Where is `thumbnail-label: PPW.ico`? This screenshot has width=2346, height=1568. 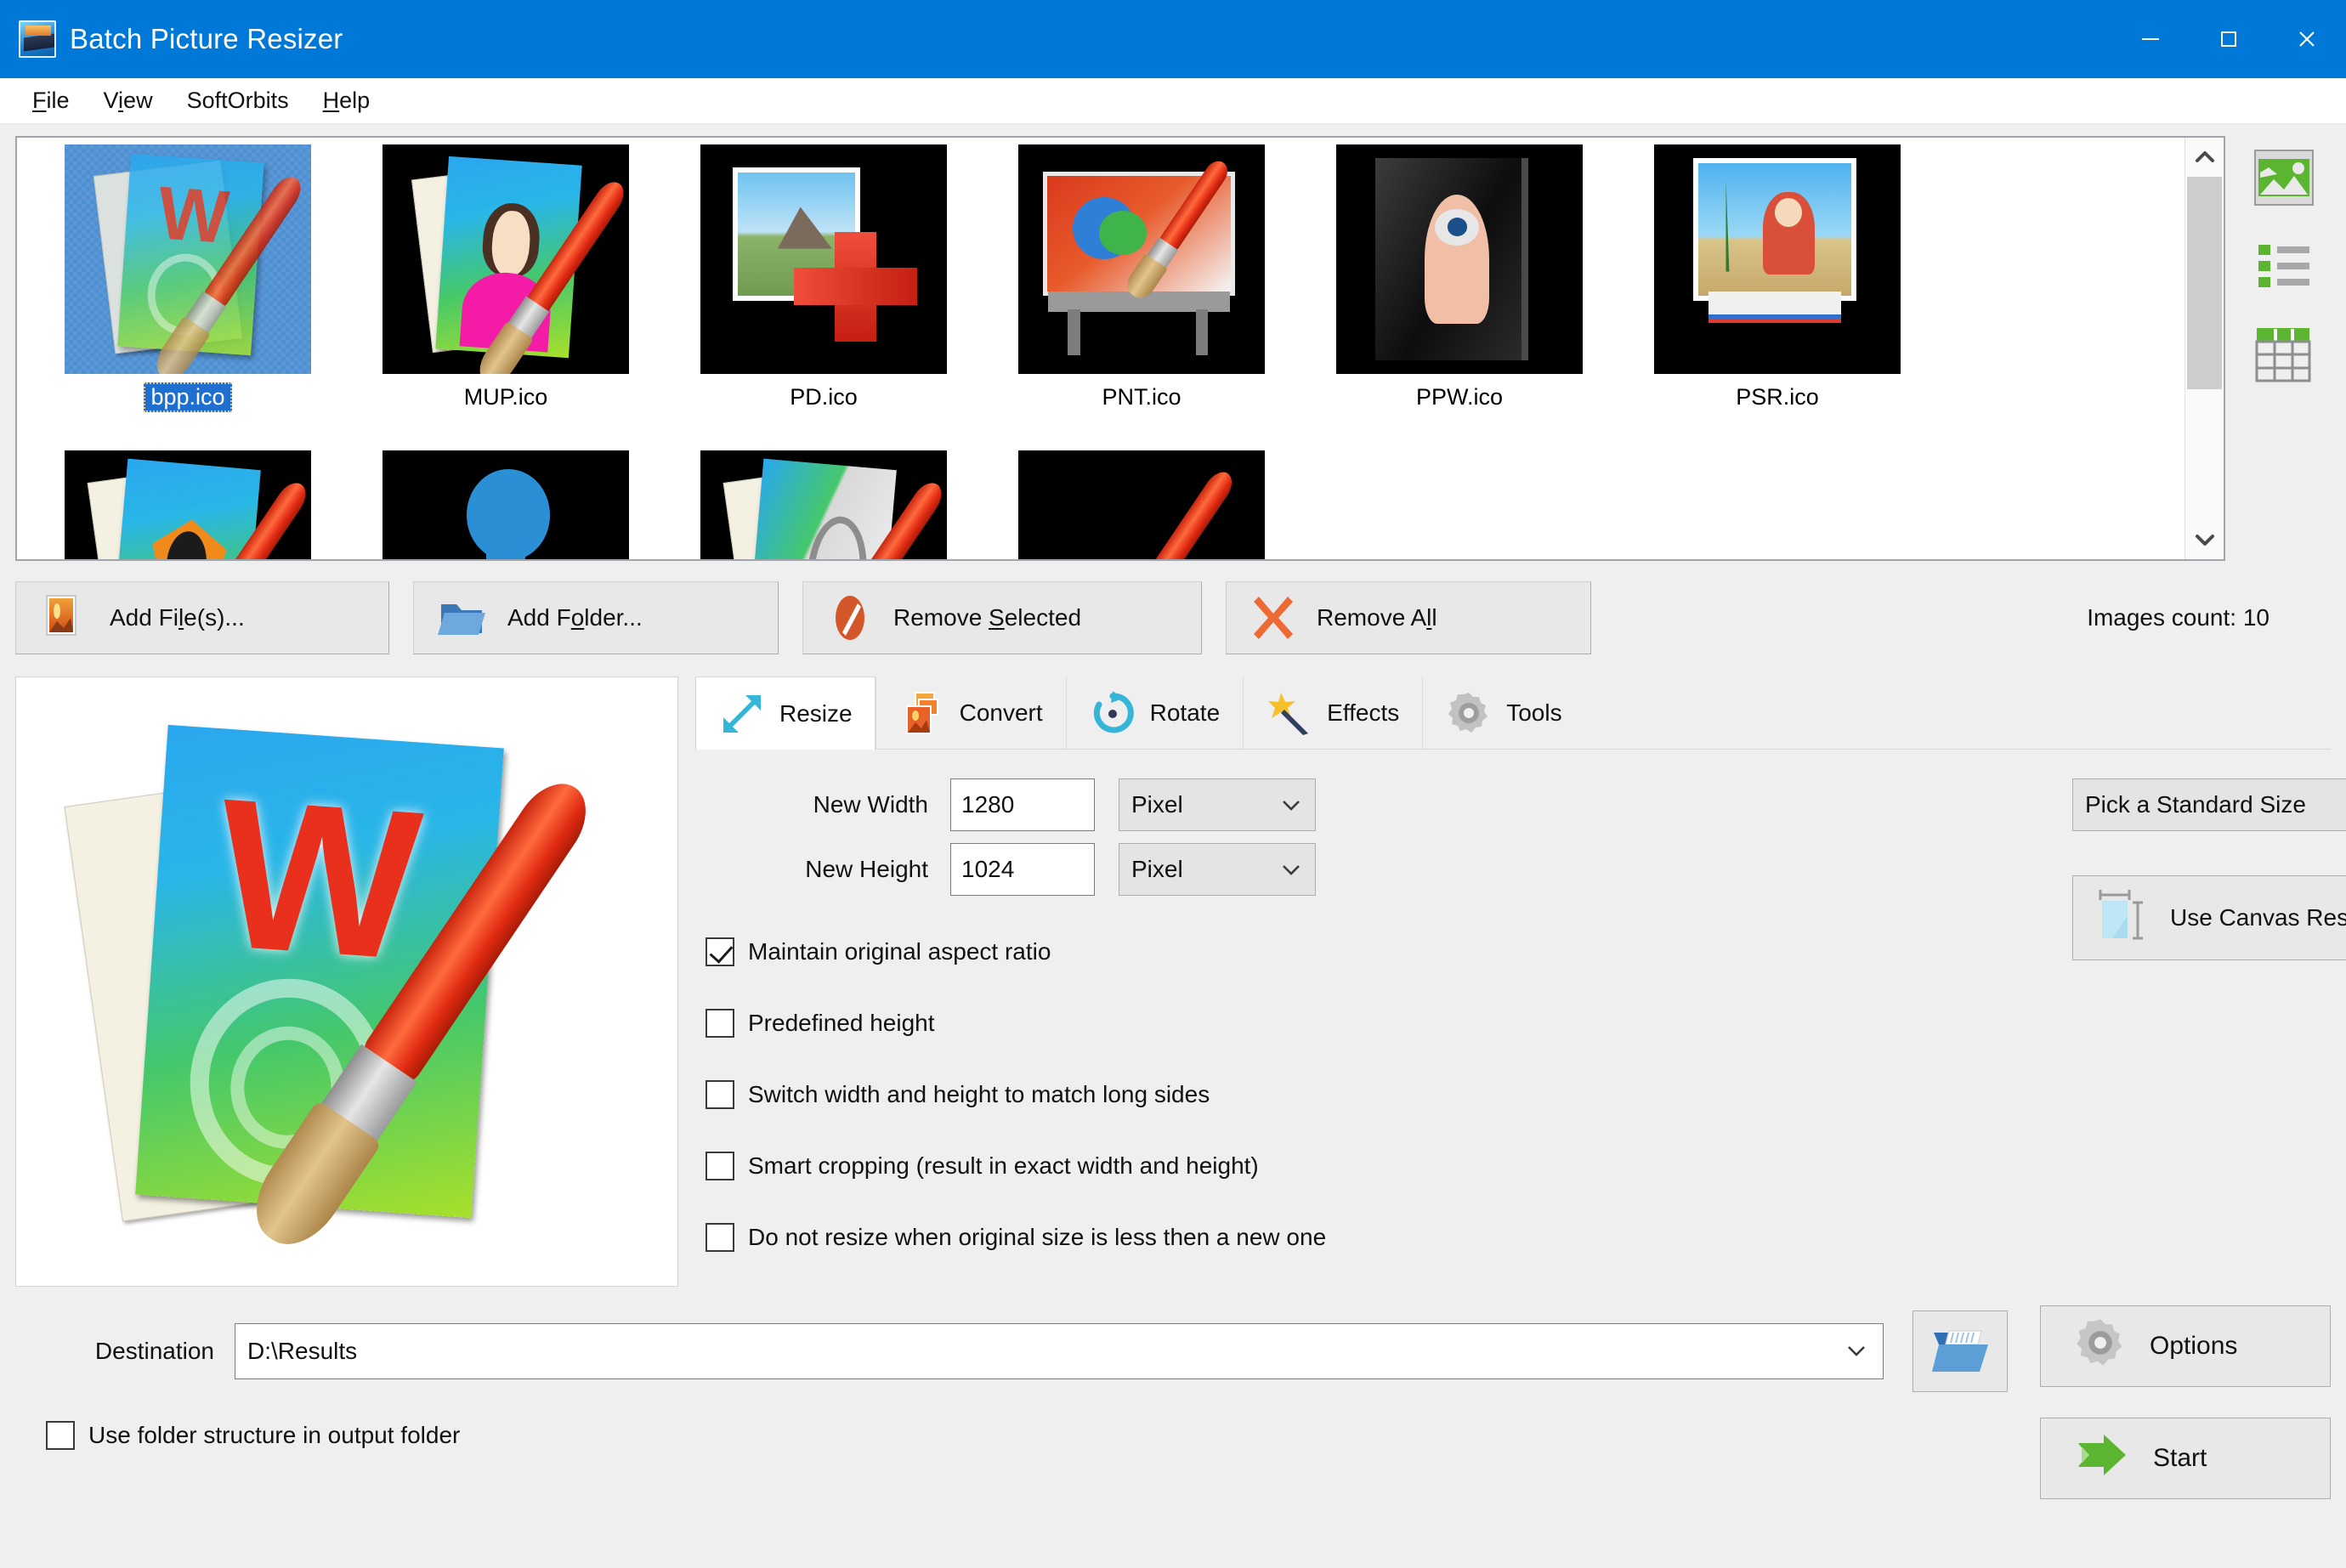
thumbnail-label: PPW.ico is located at coordinates (1459, 397).